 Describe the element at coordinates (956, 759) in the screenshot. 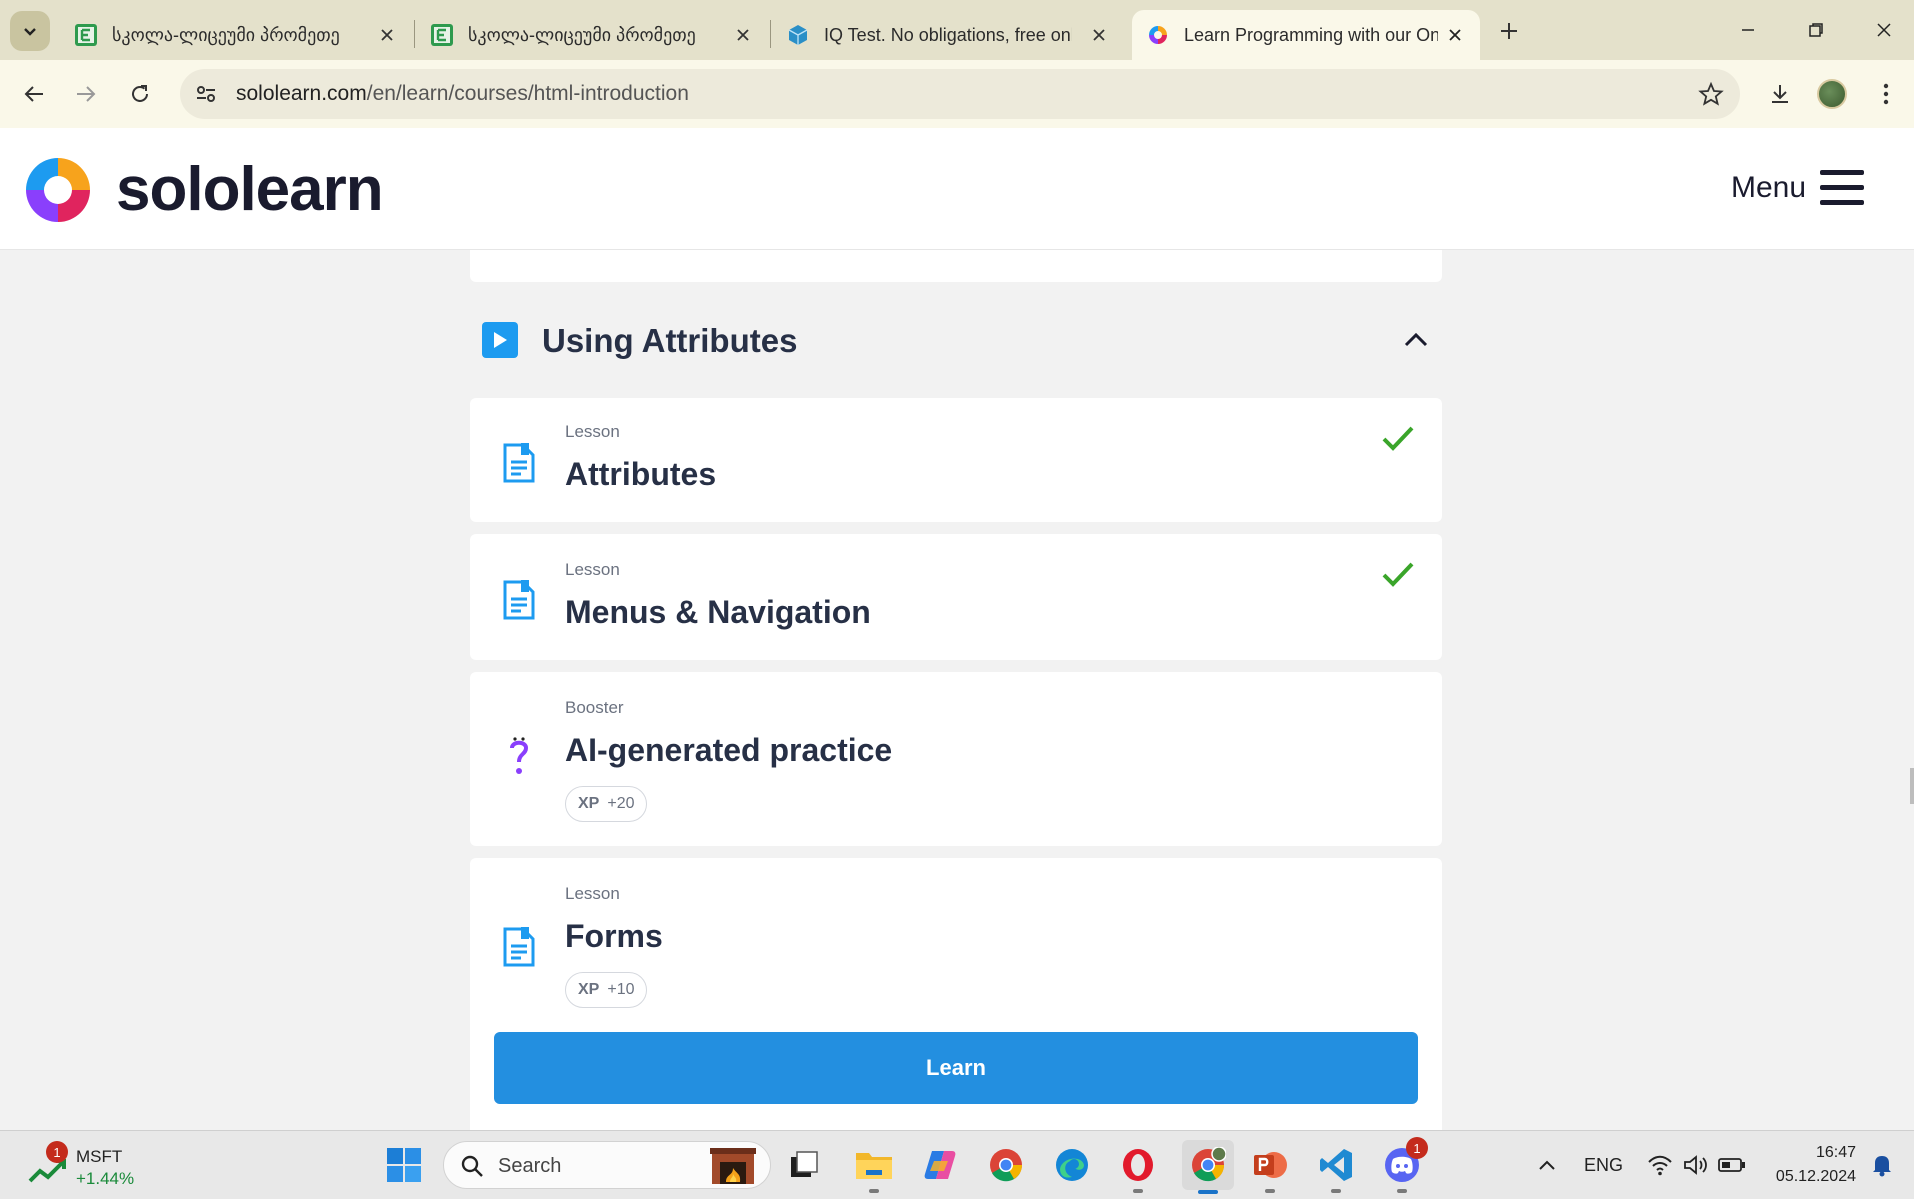

I see `booster-card-ai-practice: Booster AI-generated practice XP +20` at that location.